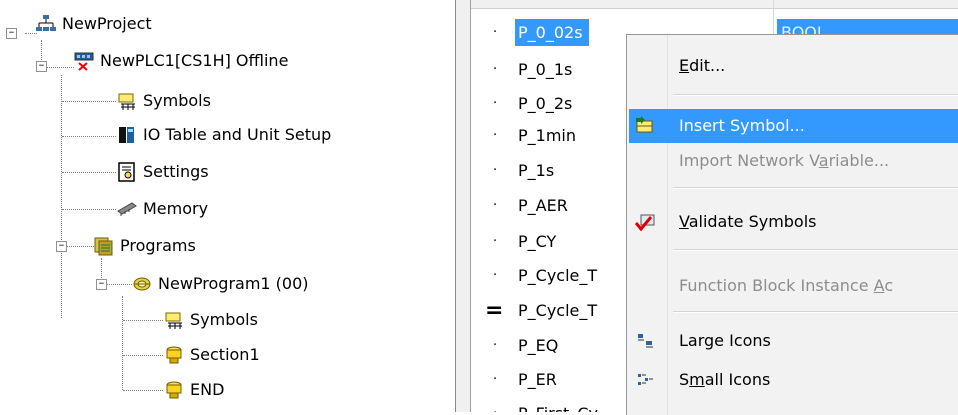  What do you see at coordinates (176, 208) in the screenshot?
I see `tree-node-label: Memory` at bounding box center [176, 208].